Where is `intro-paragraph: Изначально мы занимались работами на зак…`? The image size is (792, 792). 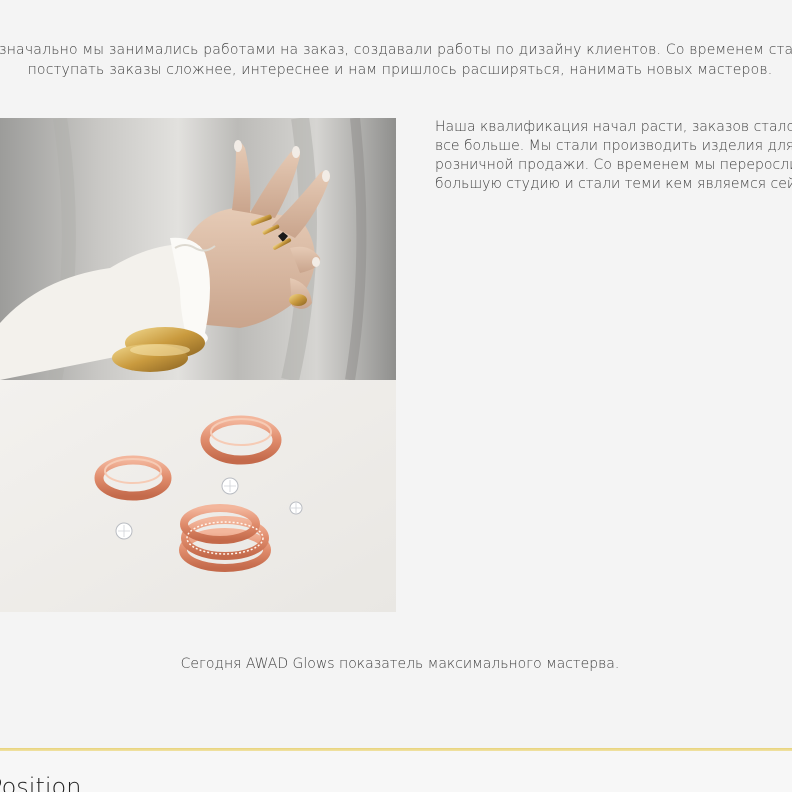 intro-paragraph: Изначально мы занимались работами на зак… is located at coordinates (396, 60).